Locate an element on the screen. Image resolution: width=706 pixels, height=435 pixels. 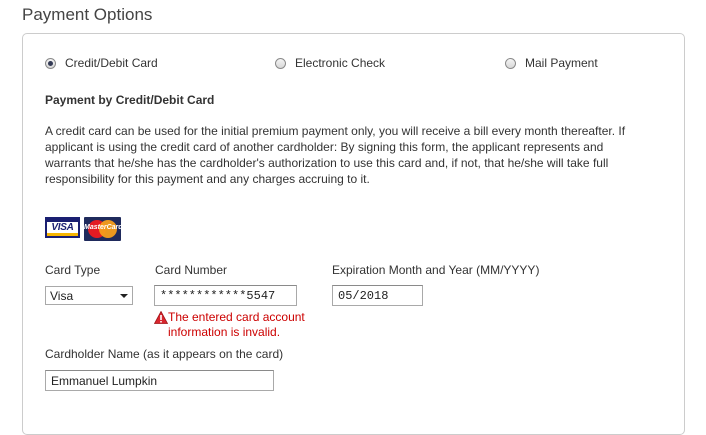
section-title: Payment Options is located at coordinates (87, 14).